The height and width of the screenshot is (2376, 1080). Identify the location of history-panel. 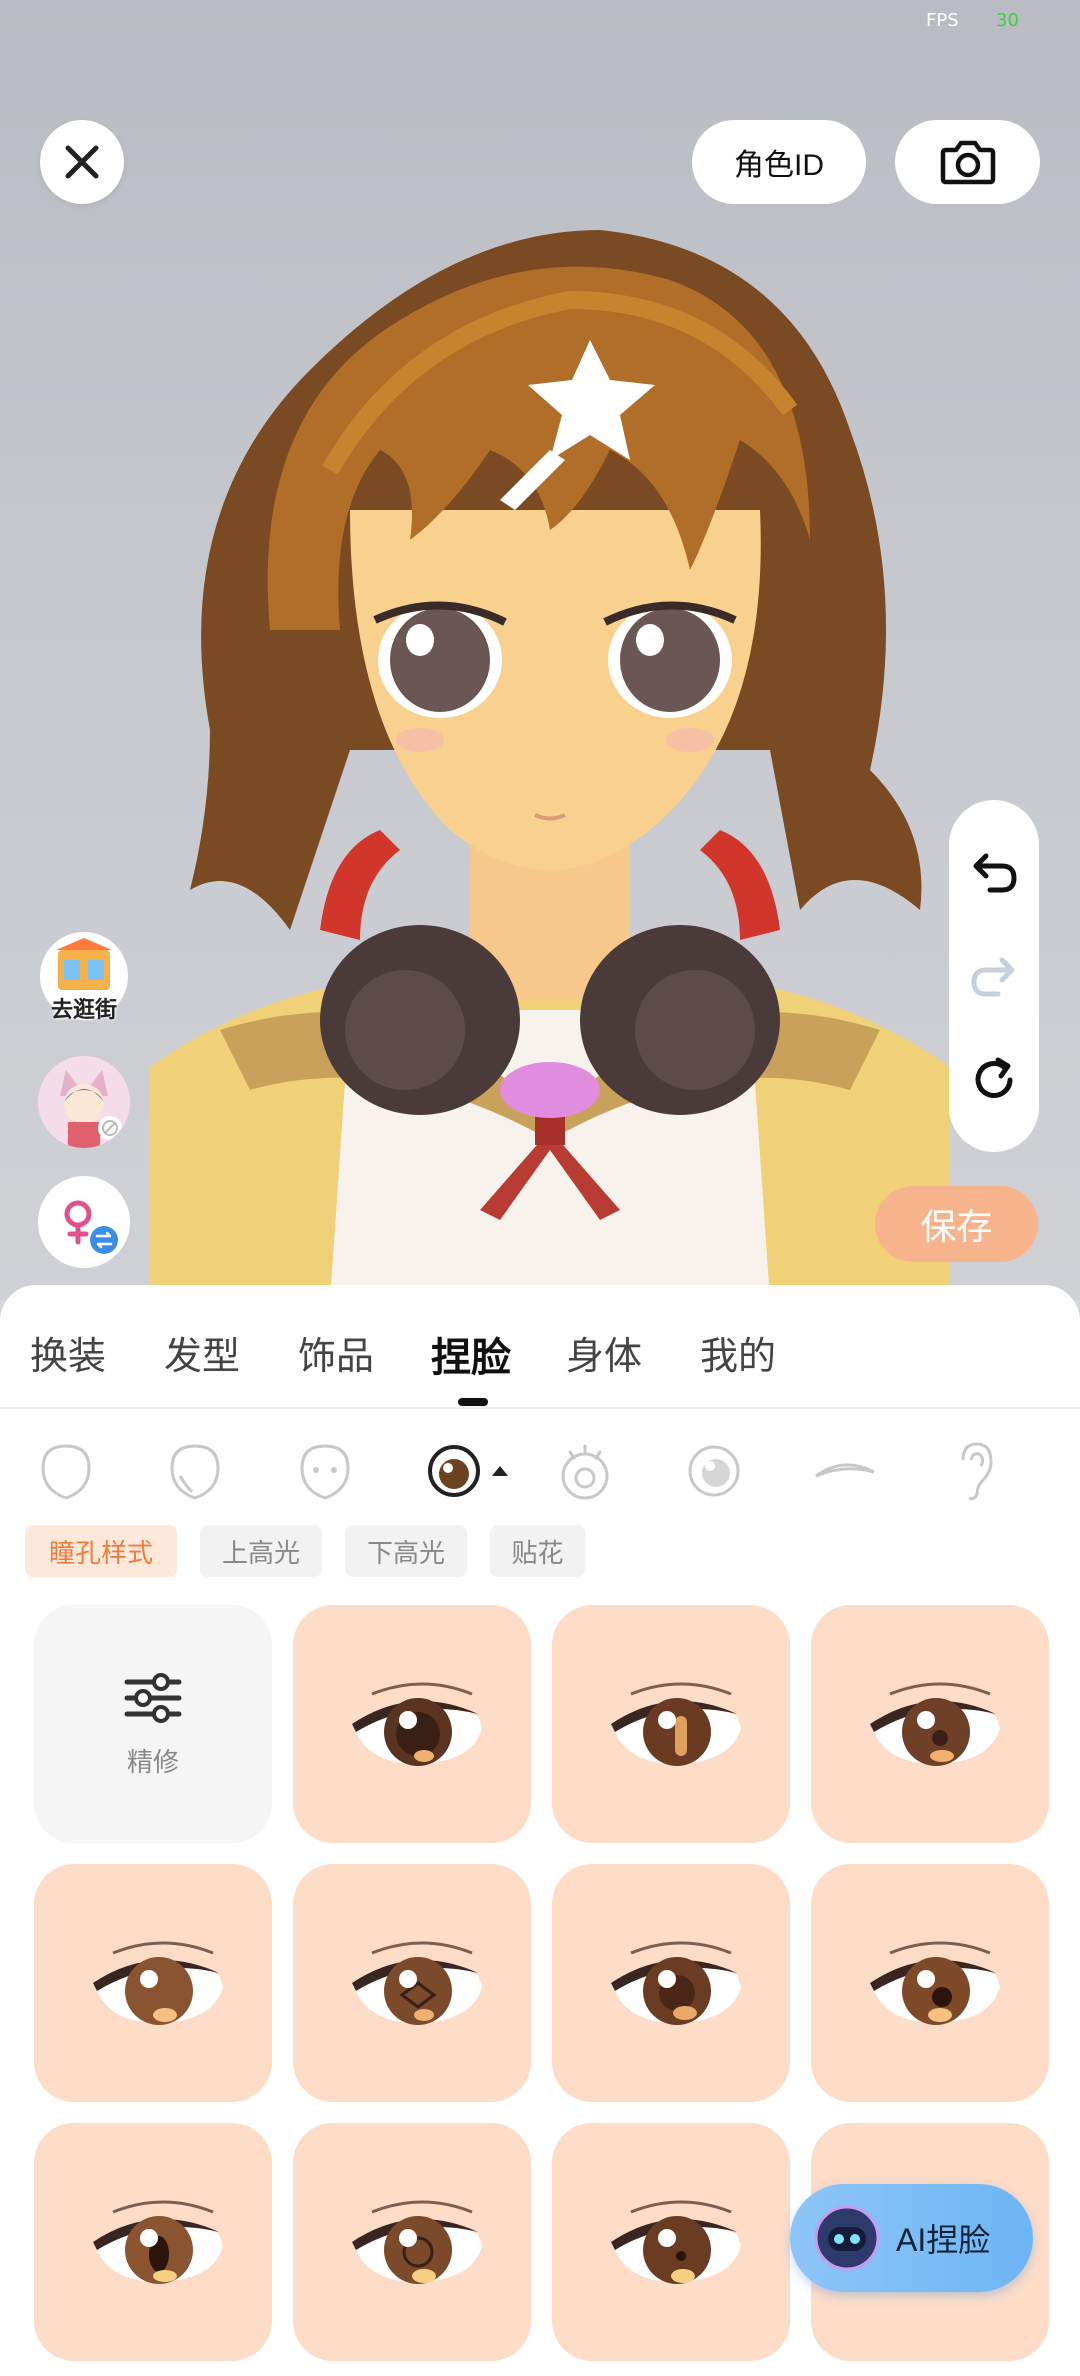
(994, 976).